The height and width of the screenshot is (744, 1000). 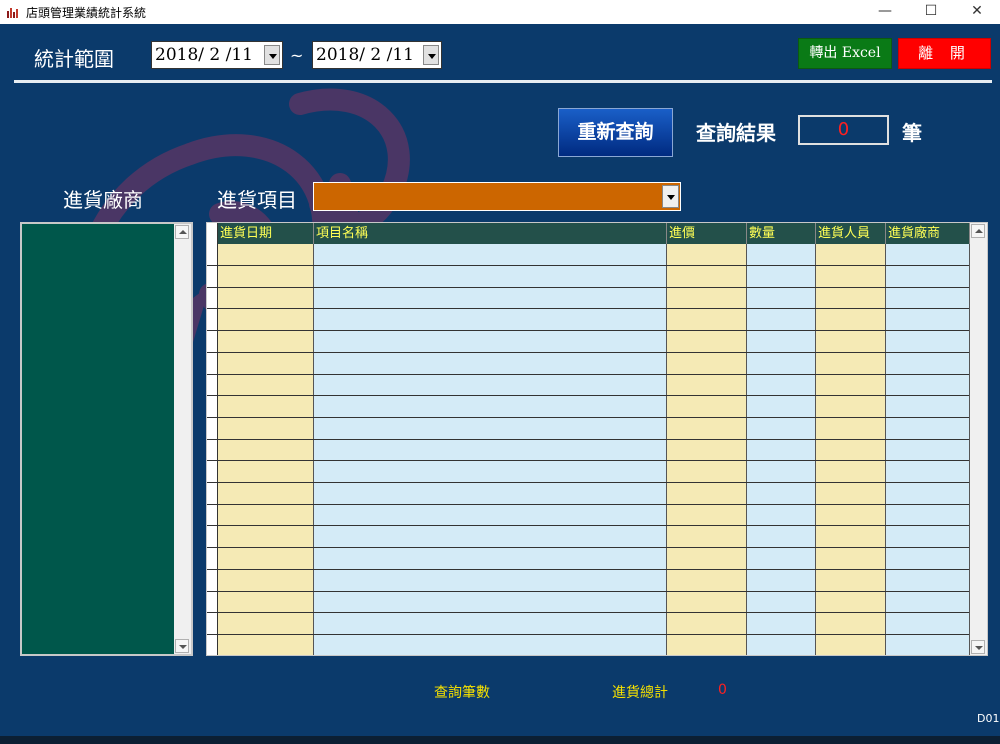 I want to click on date-from-picker: 2018/ 2 /11, so click(x=217, y=55).